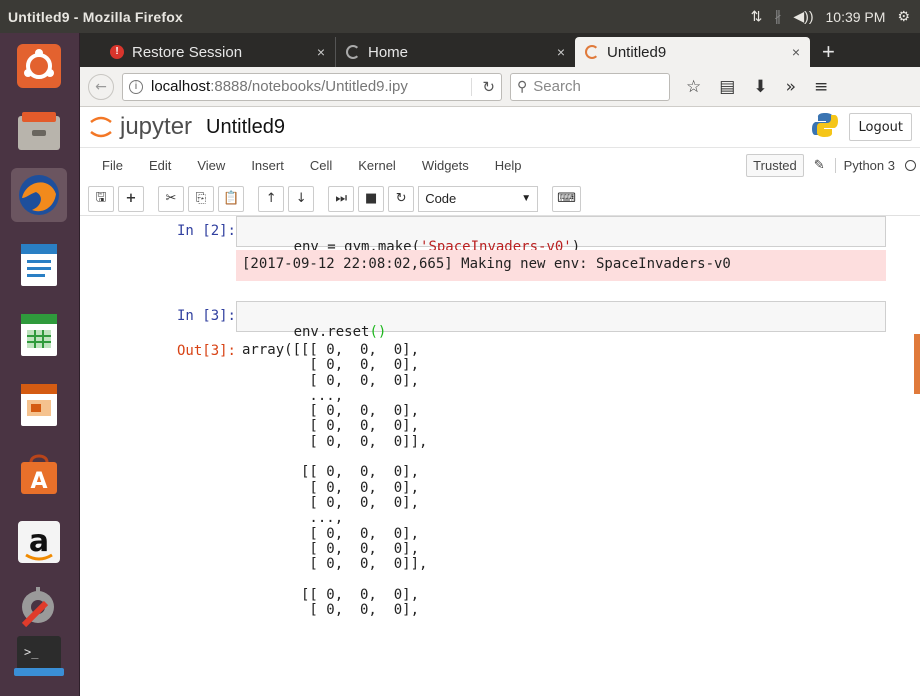 The width and height of the screenshot is (920, 696). Describe the element at coordinates (561, 320) in the screenshot. I see `code-cell-3: env.reset()` at that location.